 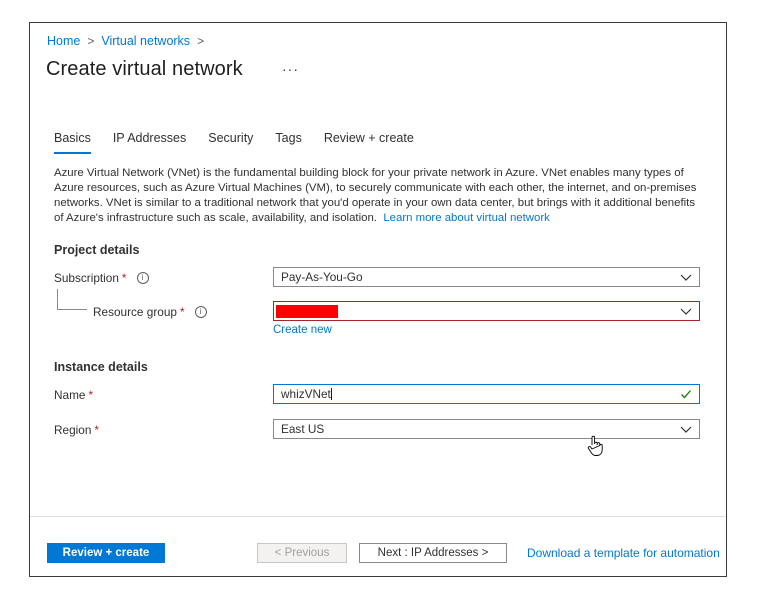 I want to click on create-new-link: Create new, so click(x=302, y=330).